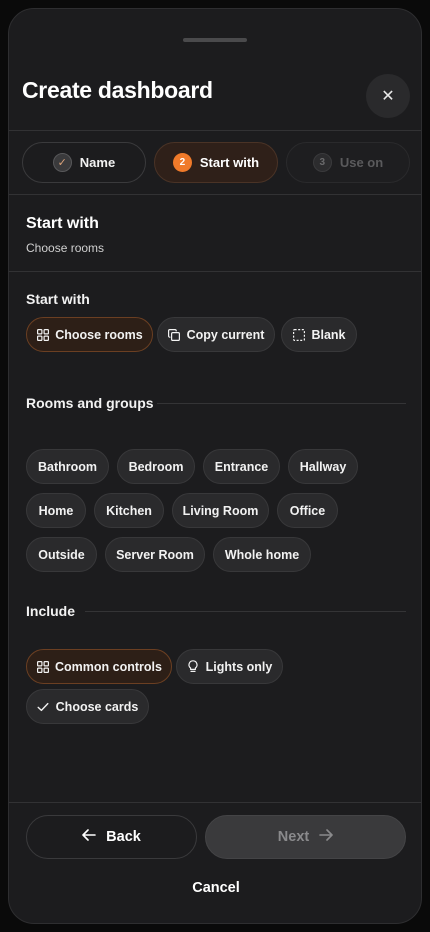 The image size is (430, 932). Describe the element at coordinates (239, 666) in the screenshot. I see `chip-label: Lights only` at that location.